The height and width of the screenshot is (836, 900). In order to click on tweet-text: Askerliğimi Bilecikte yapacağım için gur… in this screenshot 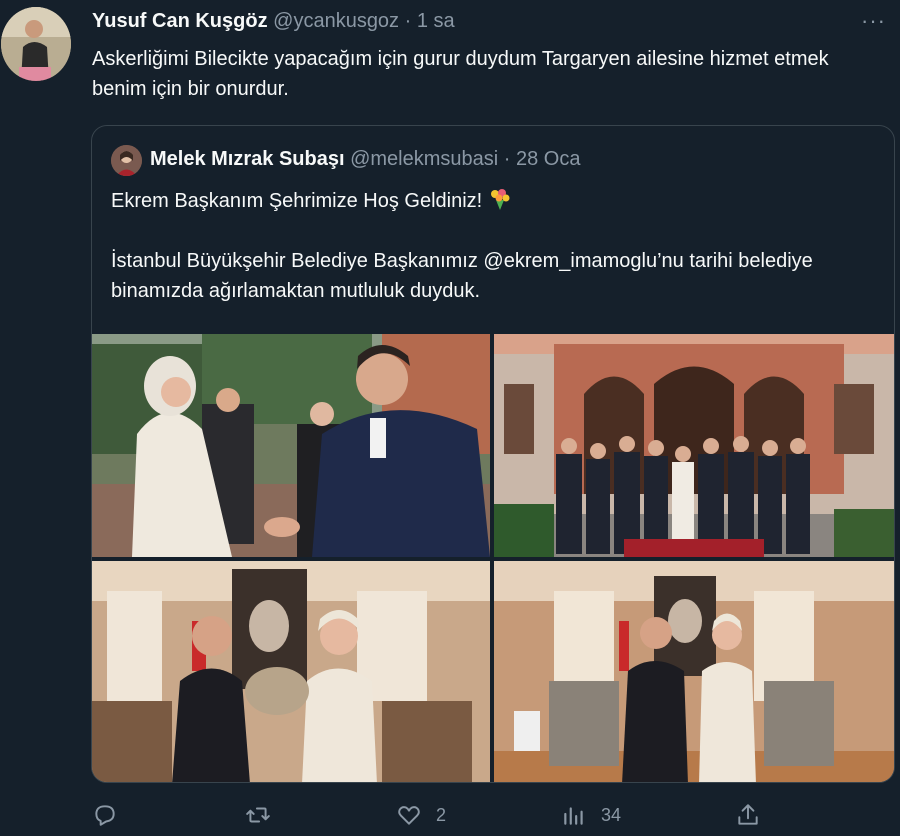, I will do `click(460, 74)`.